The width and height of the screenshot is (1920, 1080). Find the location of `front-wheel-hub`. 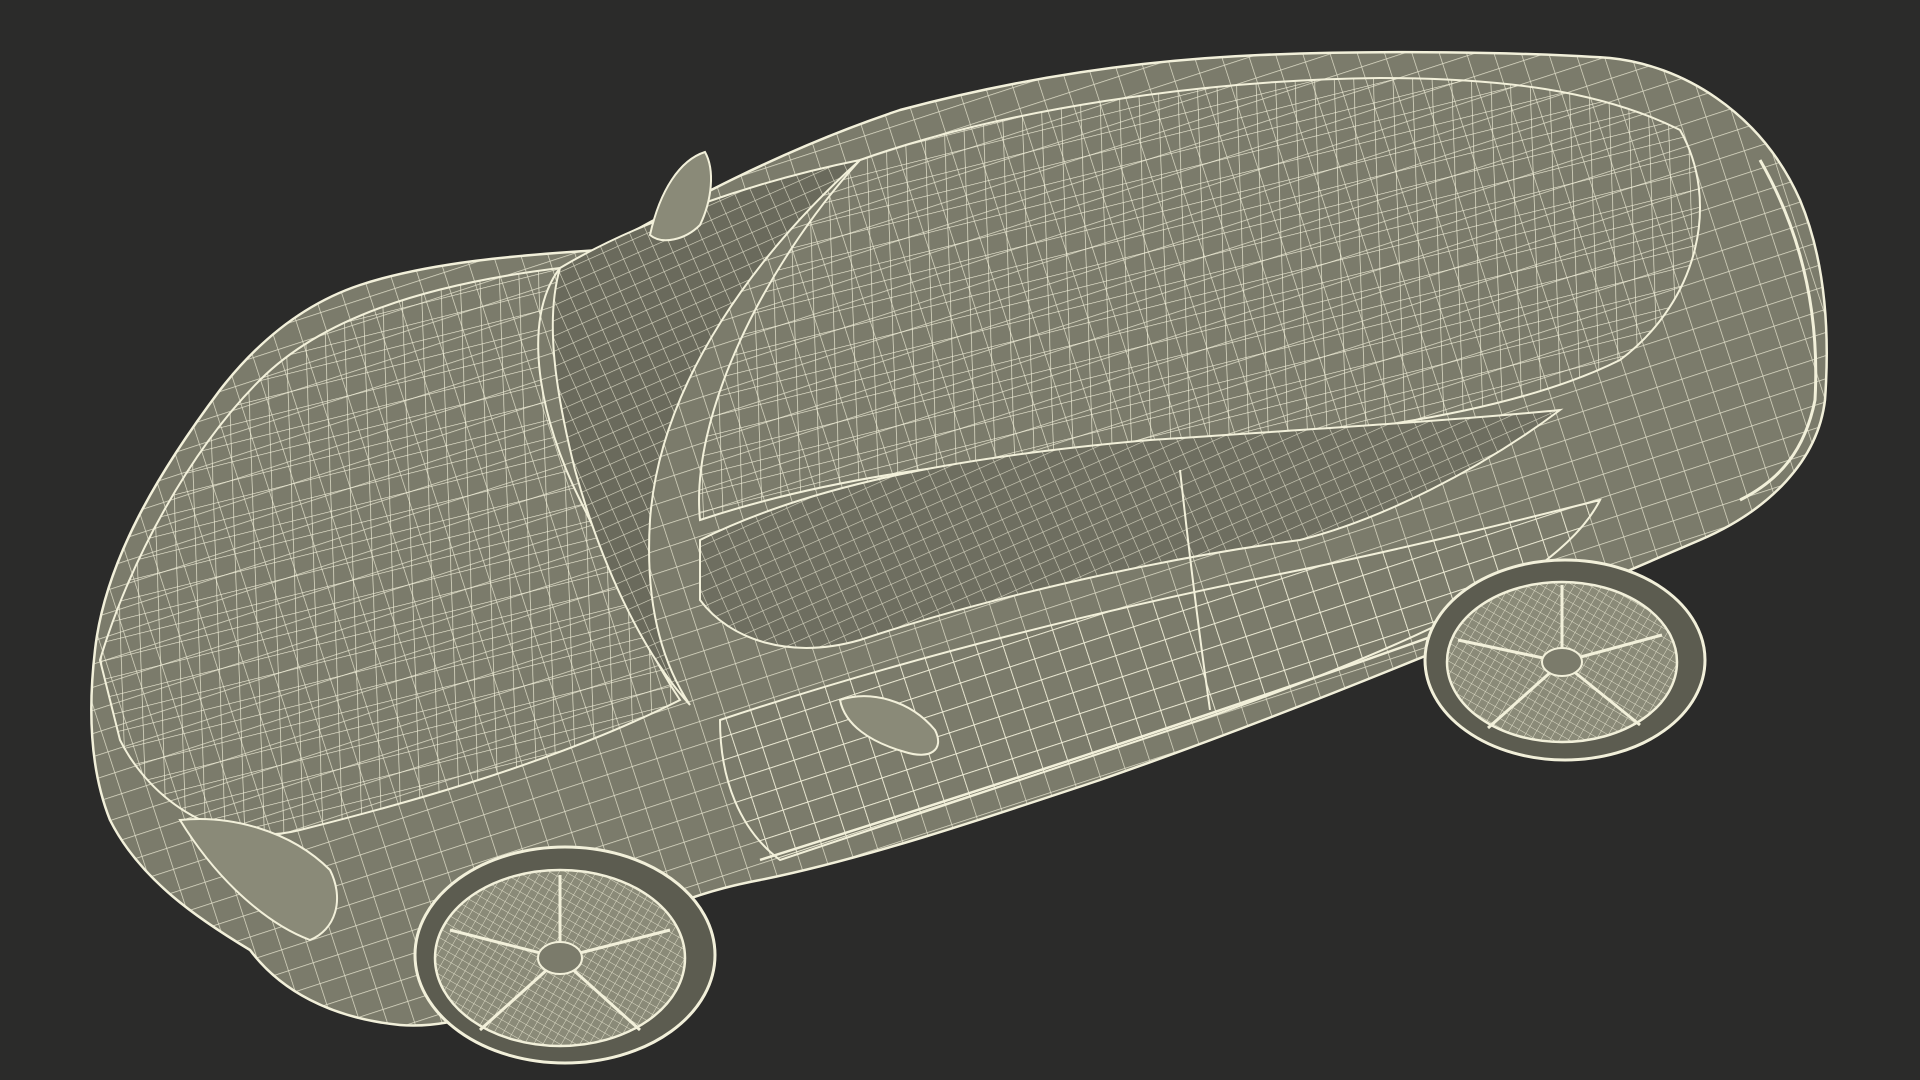

front-wheel-hub is located at coordinates (560, 958).